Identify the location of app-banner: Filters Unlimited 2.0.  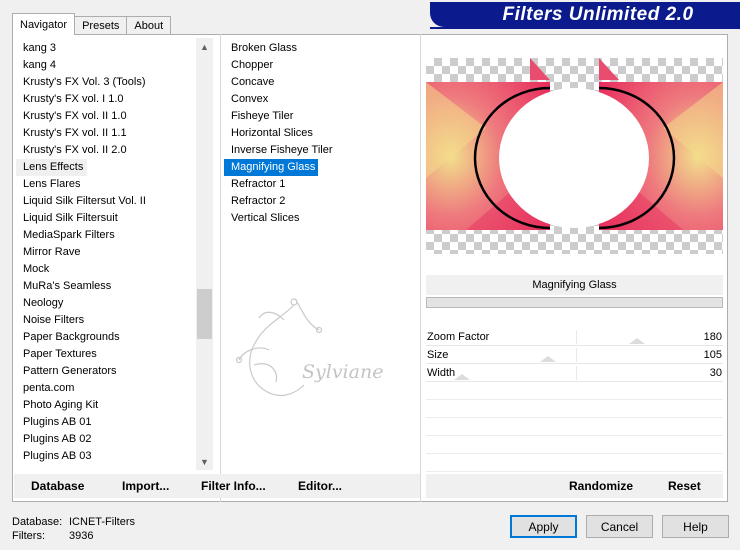
(585, 14).